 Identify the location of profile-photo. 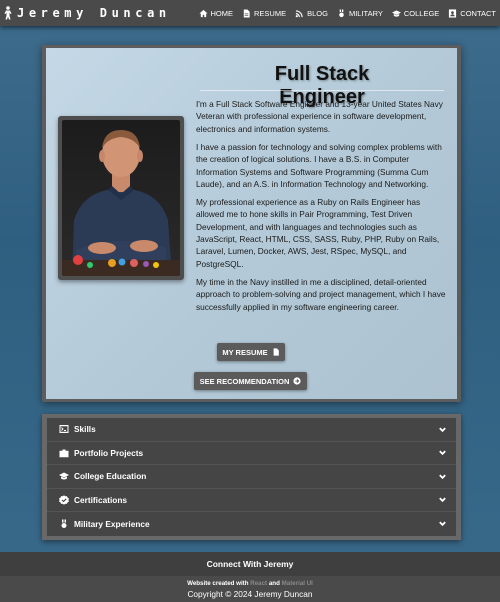
(121, 198).